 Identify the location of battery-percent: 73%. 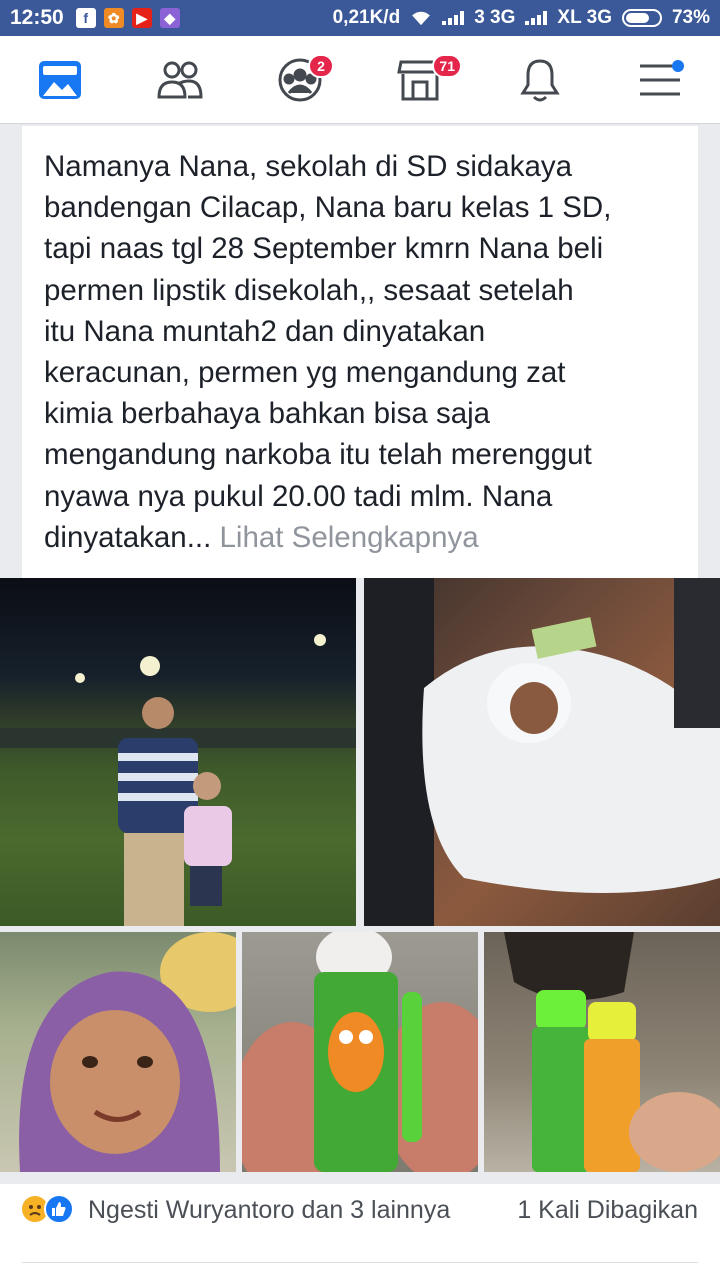
(690, 17).